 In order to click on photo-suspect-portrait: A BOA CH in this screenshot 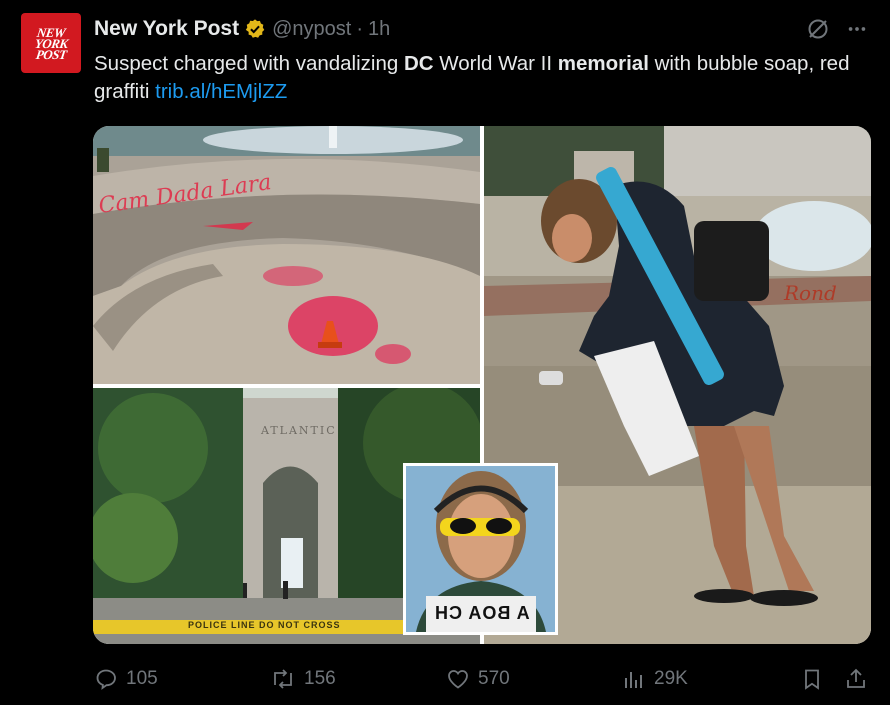, I will do `click(480, 549)`.